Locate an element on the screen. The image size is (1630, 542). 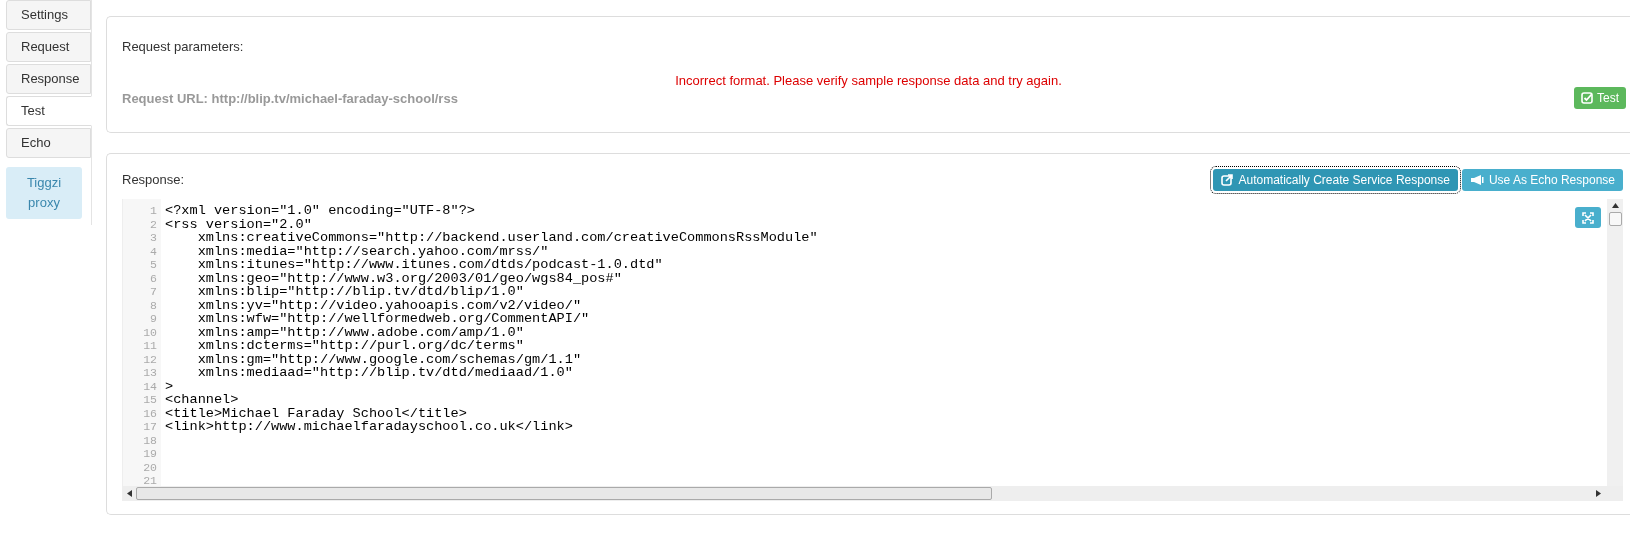
line-number: 9 is located at coordinates (153, 319).